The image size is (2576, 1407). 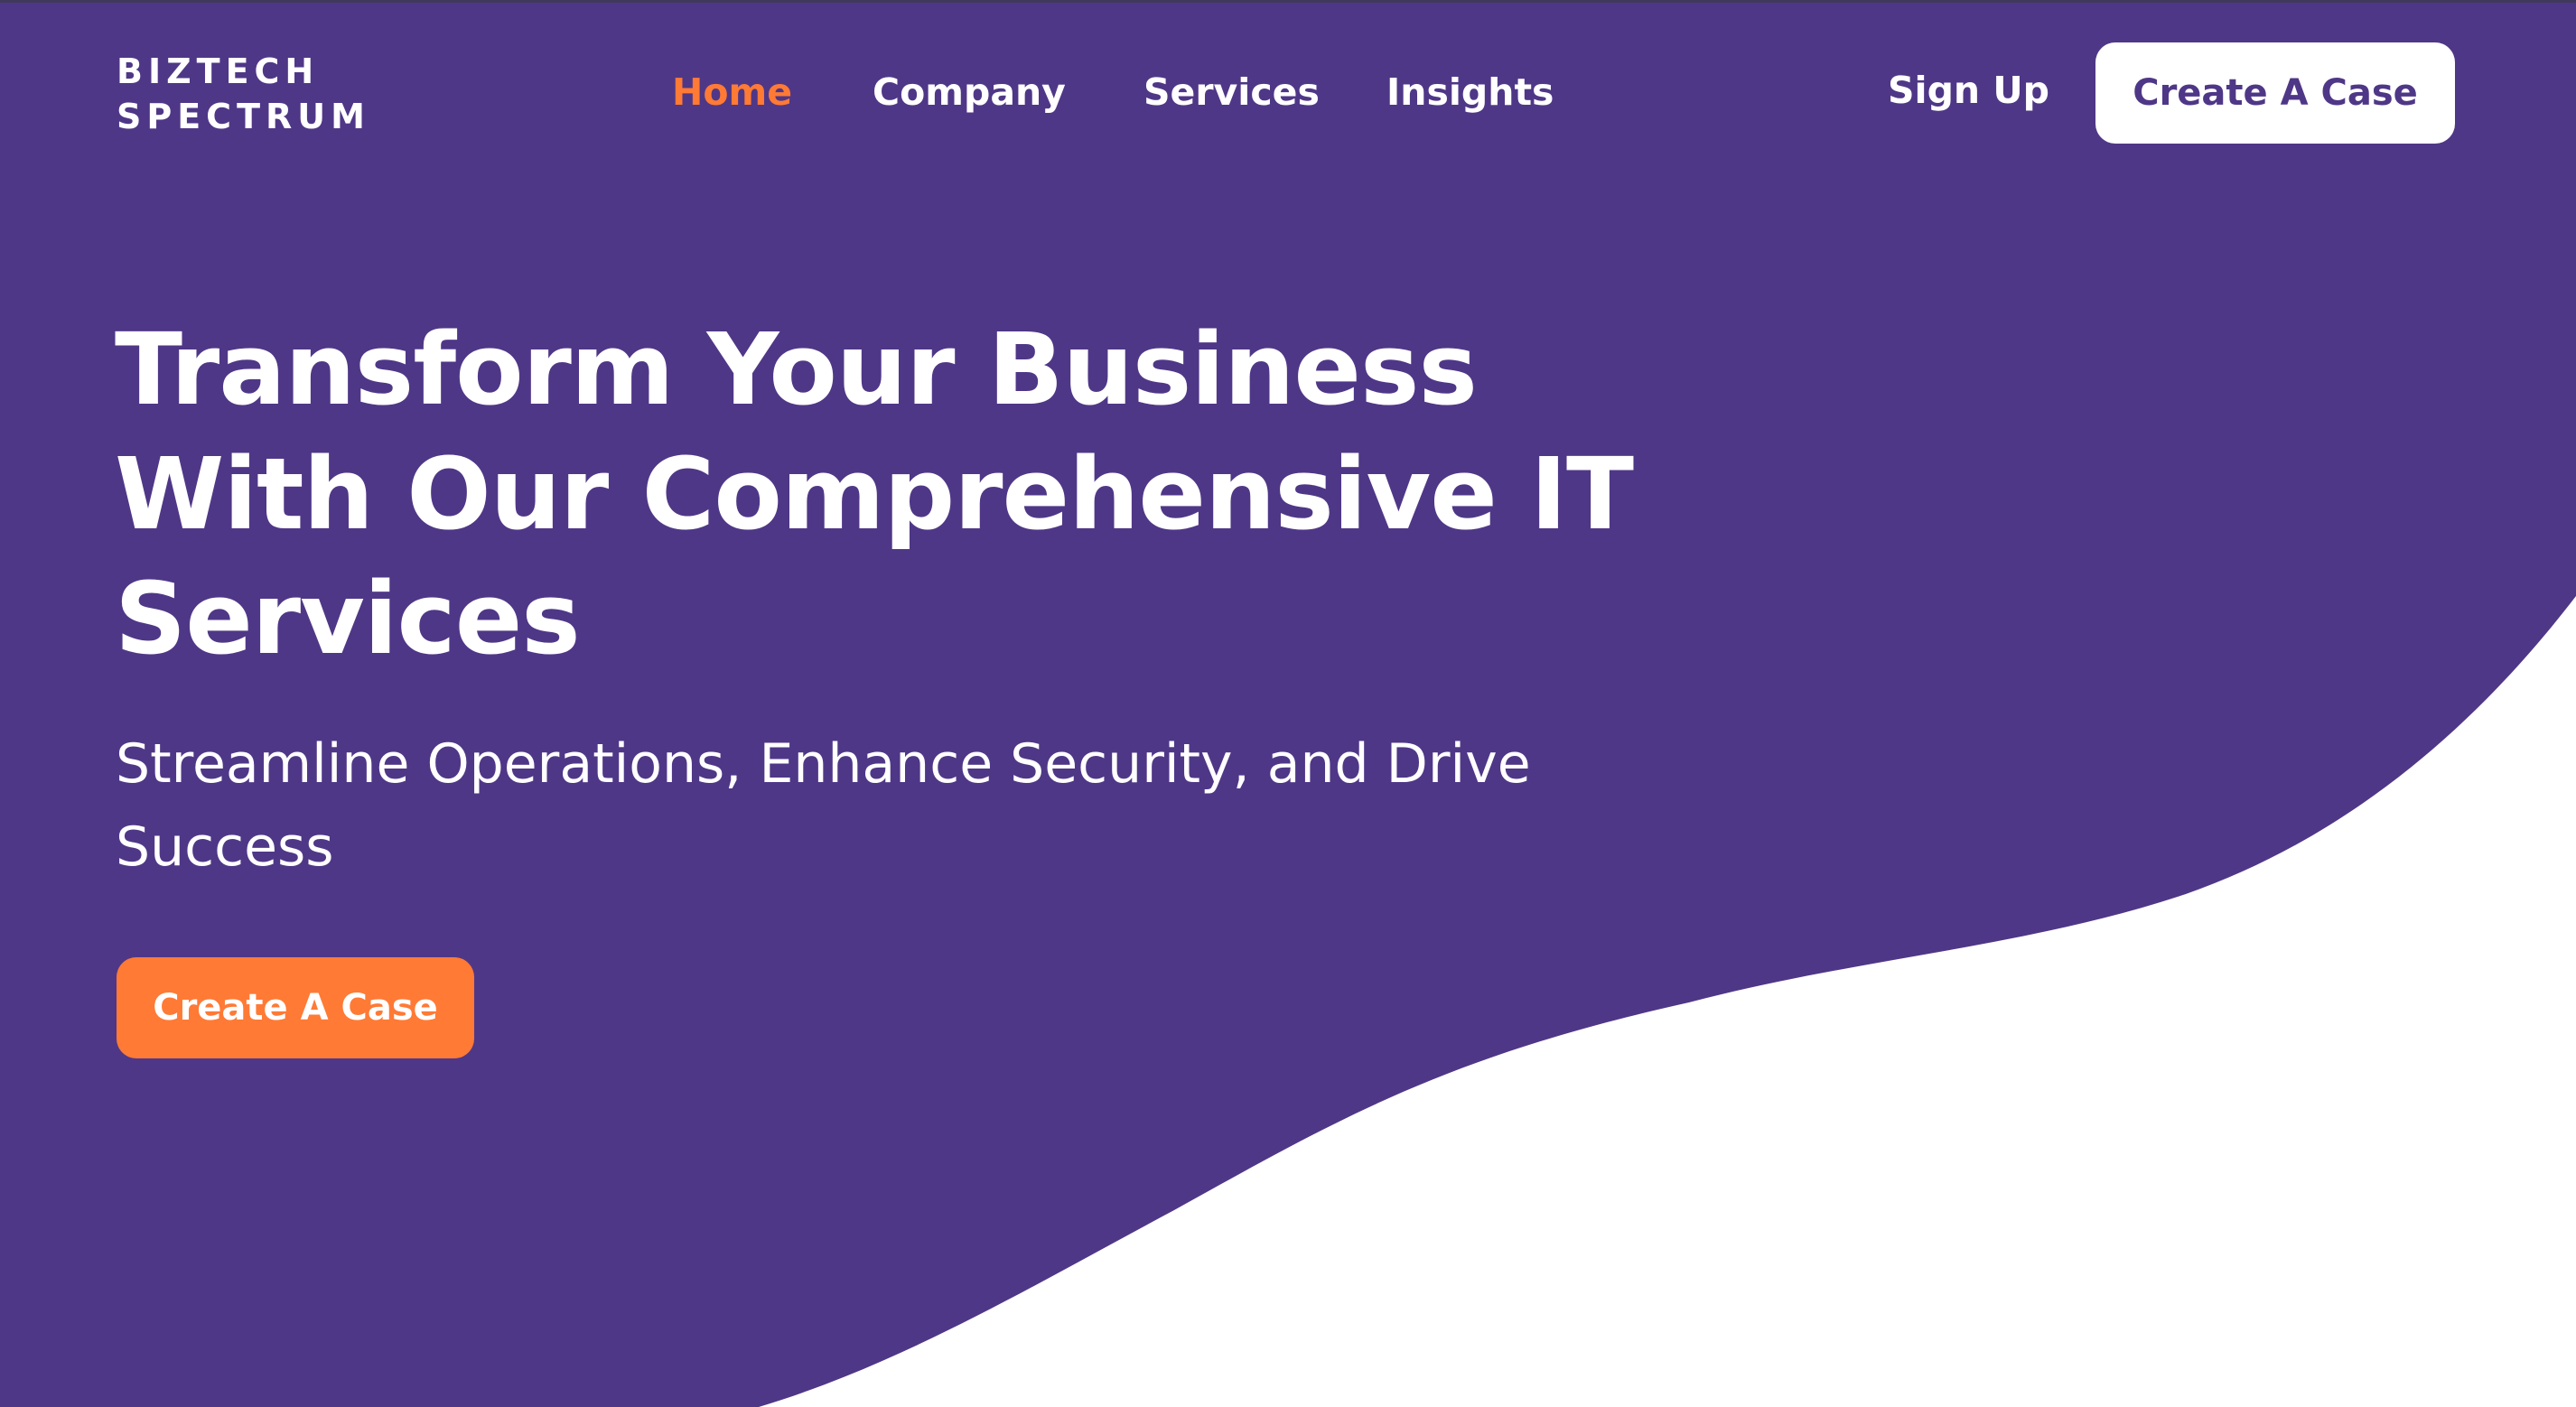 What do you see at coordinates (1231, 92) in the screenshot?
I see `nav-item-services: Services` at bounding box center [1231, 92].